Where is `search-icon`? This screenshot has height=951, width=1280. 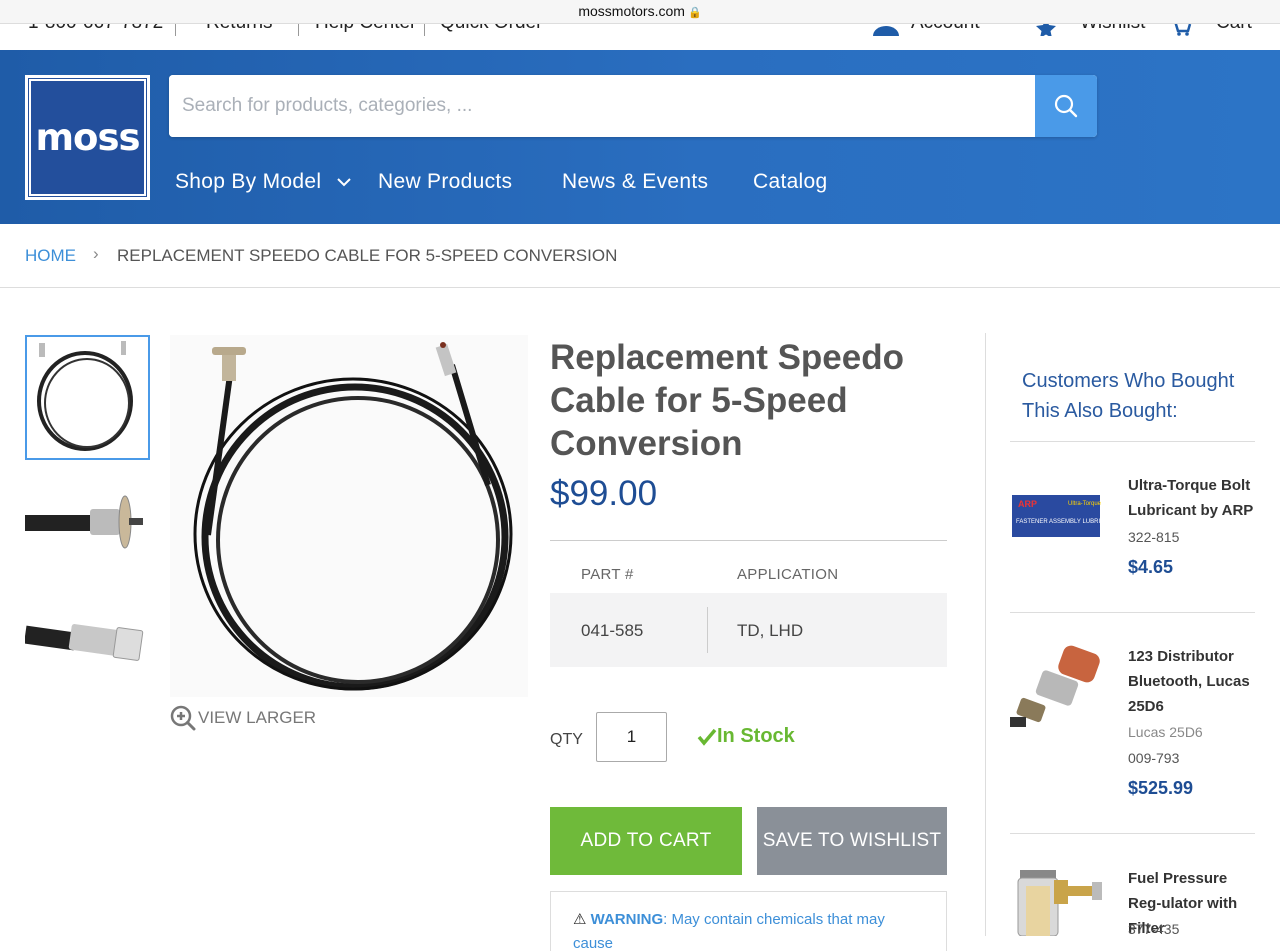
search-icon is located at coordinates (1066, 106).